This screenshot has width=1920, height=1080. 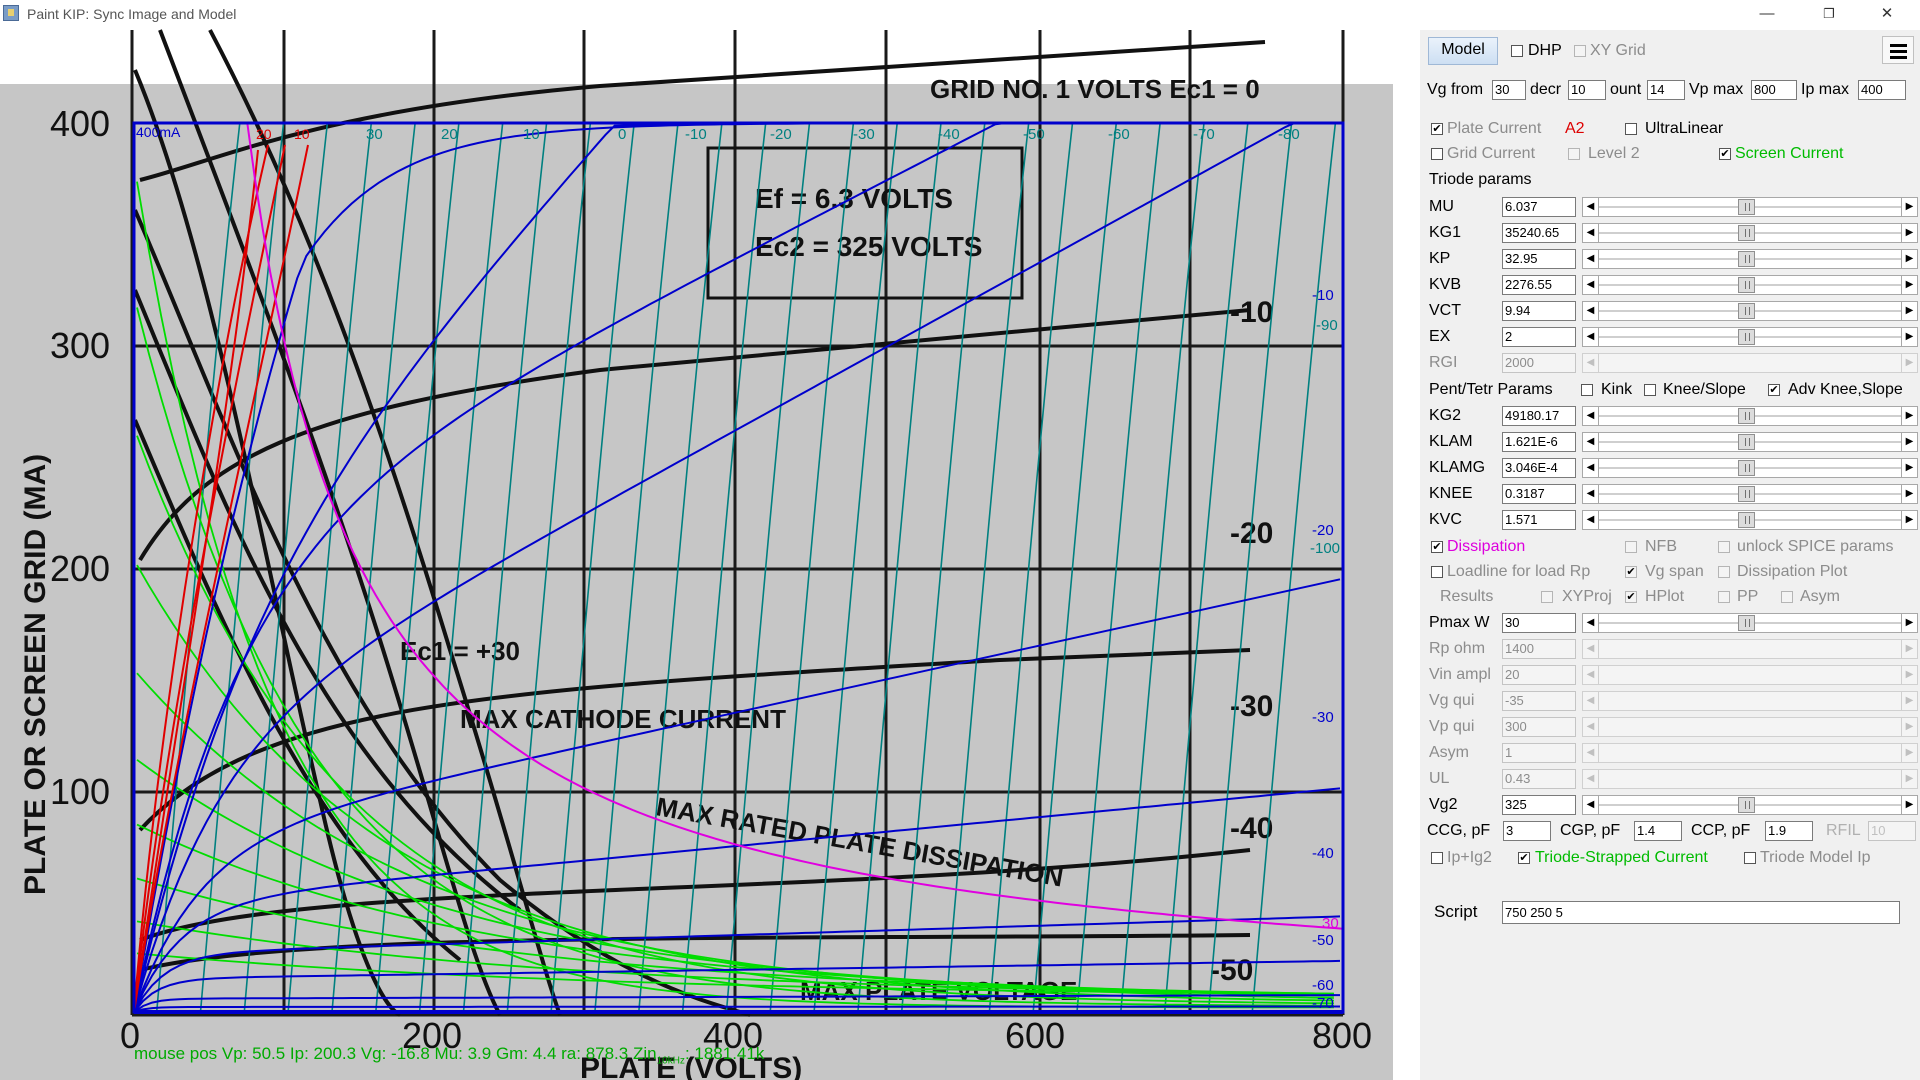 I want to click on restore-button: ❐, so click(x=1829, y=14).